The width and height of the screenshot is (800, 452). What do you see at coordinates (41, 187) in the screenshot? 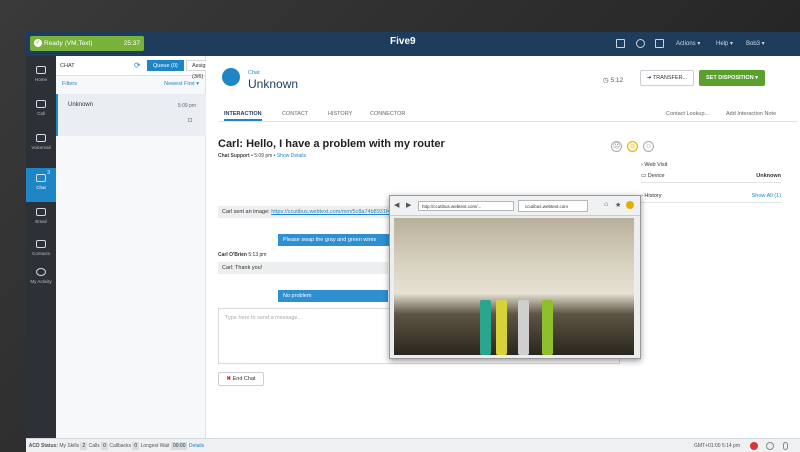
I see `nav-label: Chat` at bounding box center [41, 187].